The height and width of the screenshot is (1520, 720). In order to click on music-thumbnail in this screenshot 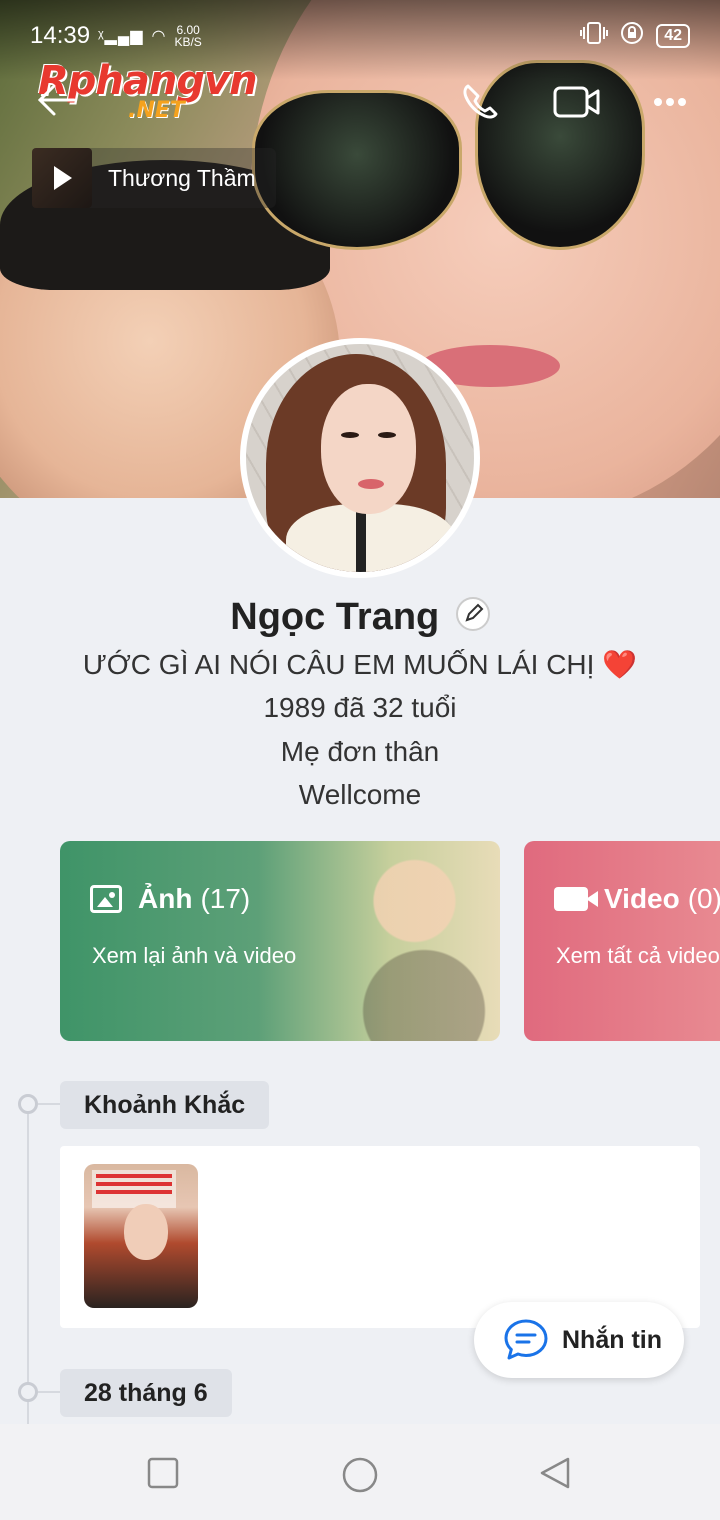, I will do `click(62, 178)`.